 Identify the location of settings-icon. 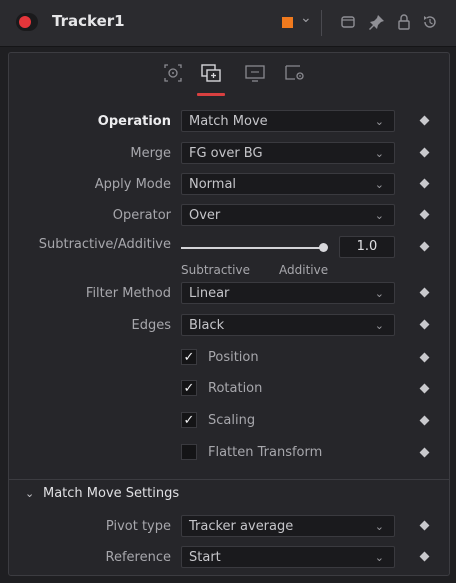
(295, 73).